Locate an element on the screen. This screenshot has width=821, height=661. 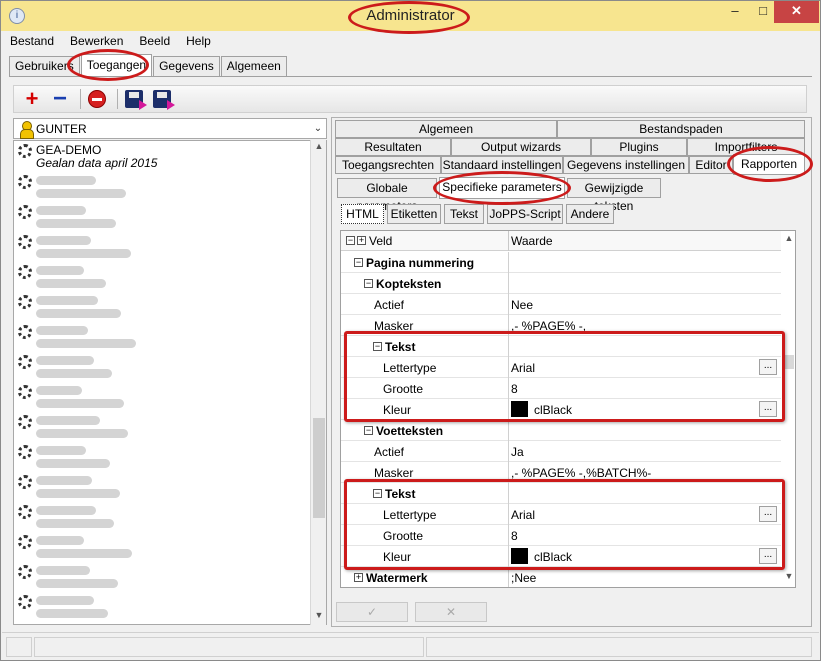
stop-button is located at coordinates (97, 99).